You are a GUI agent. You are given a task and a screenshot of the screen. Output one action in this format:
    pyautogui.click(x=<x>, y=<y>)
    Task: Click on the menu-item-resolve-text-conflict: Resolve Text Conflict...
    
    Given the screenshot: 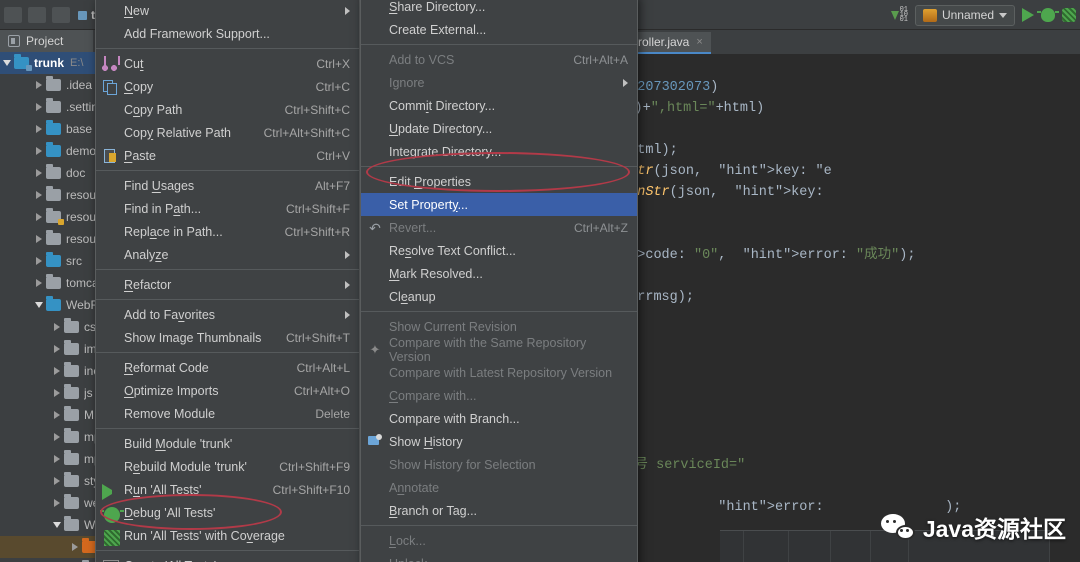 What is the action you would take?
    pyautogui.click(x=499, y=250)
    